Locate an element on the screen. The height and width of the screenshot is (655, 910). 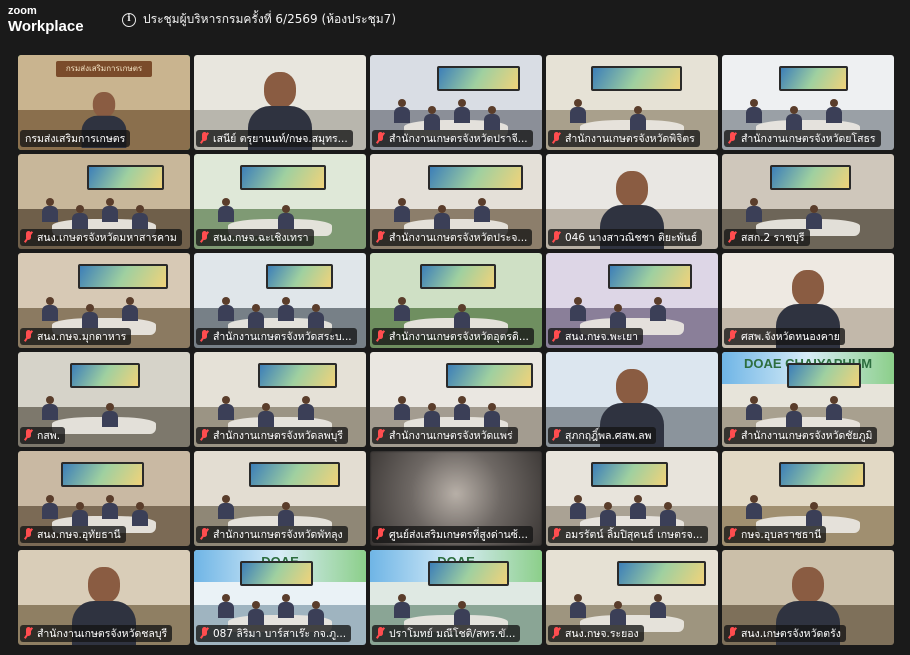
participant-name: สำนักงานเกษตรจังหวัดพัทลุง is located at coordinates (278, 535).